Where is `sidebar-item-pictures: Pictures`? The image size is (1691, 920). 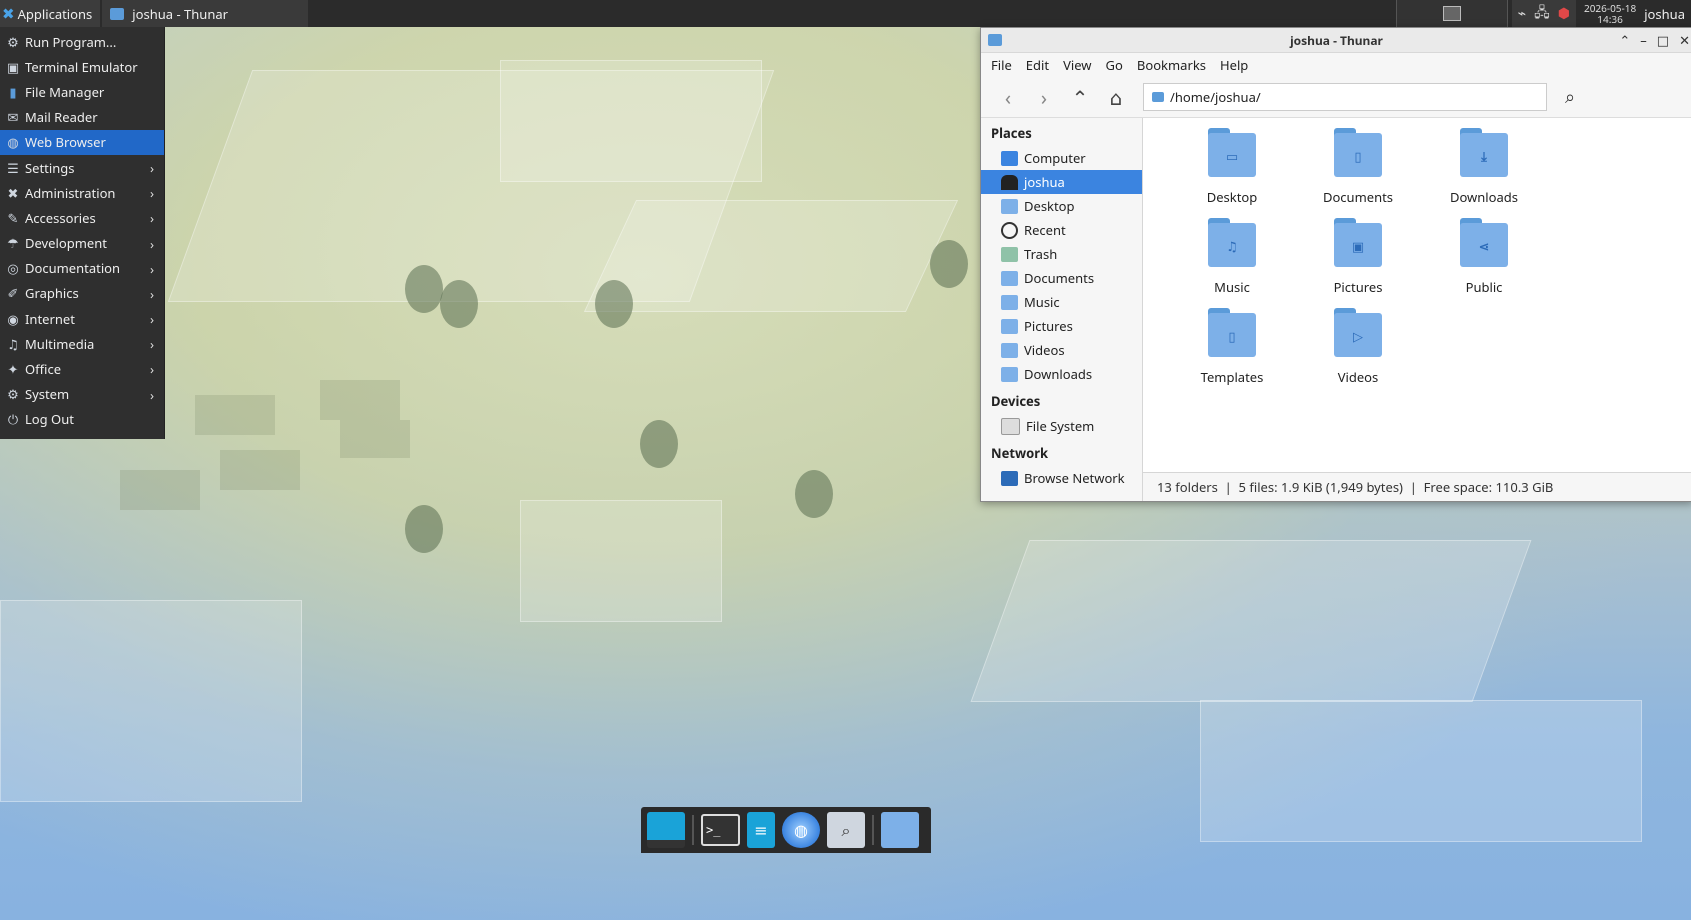
sidebar-item-pictures: Pictures is located at coordinates (1061, 326).